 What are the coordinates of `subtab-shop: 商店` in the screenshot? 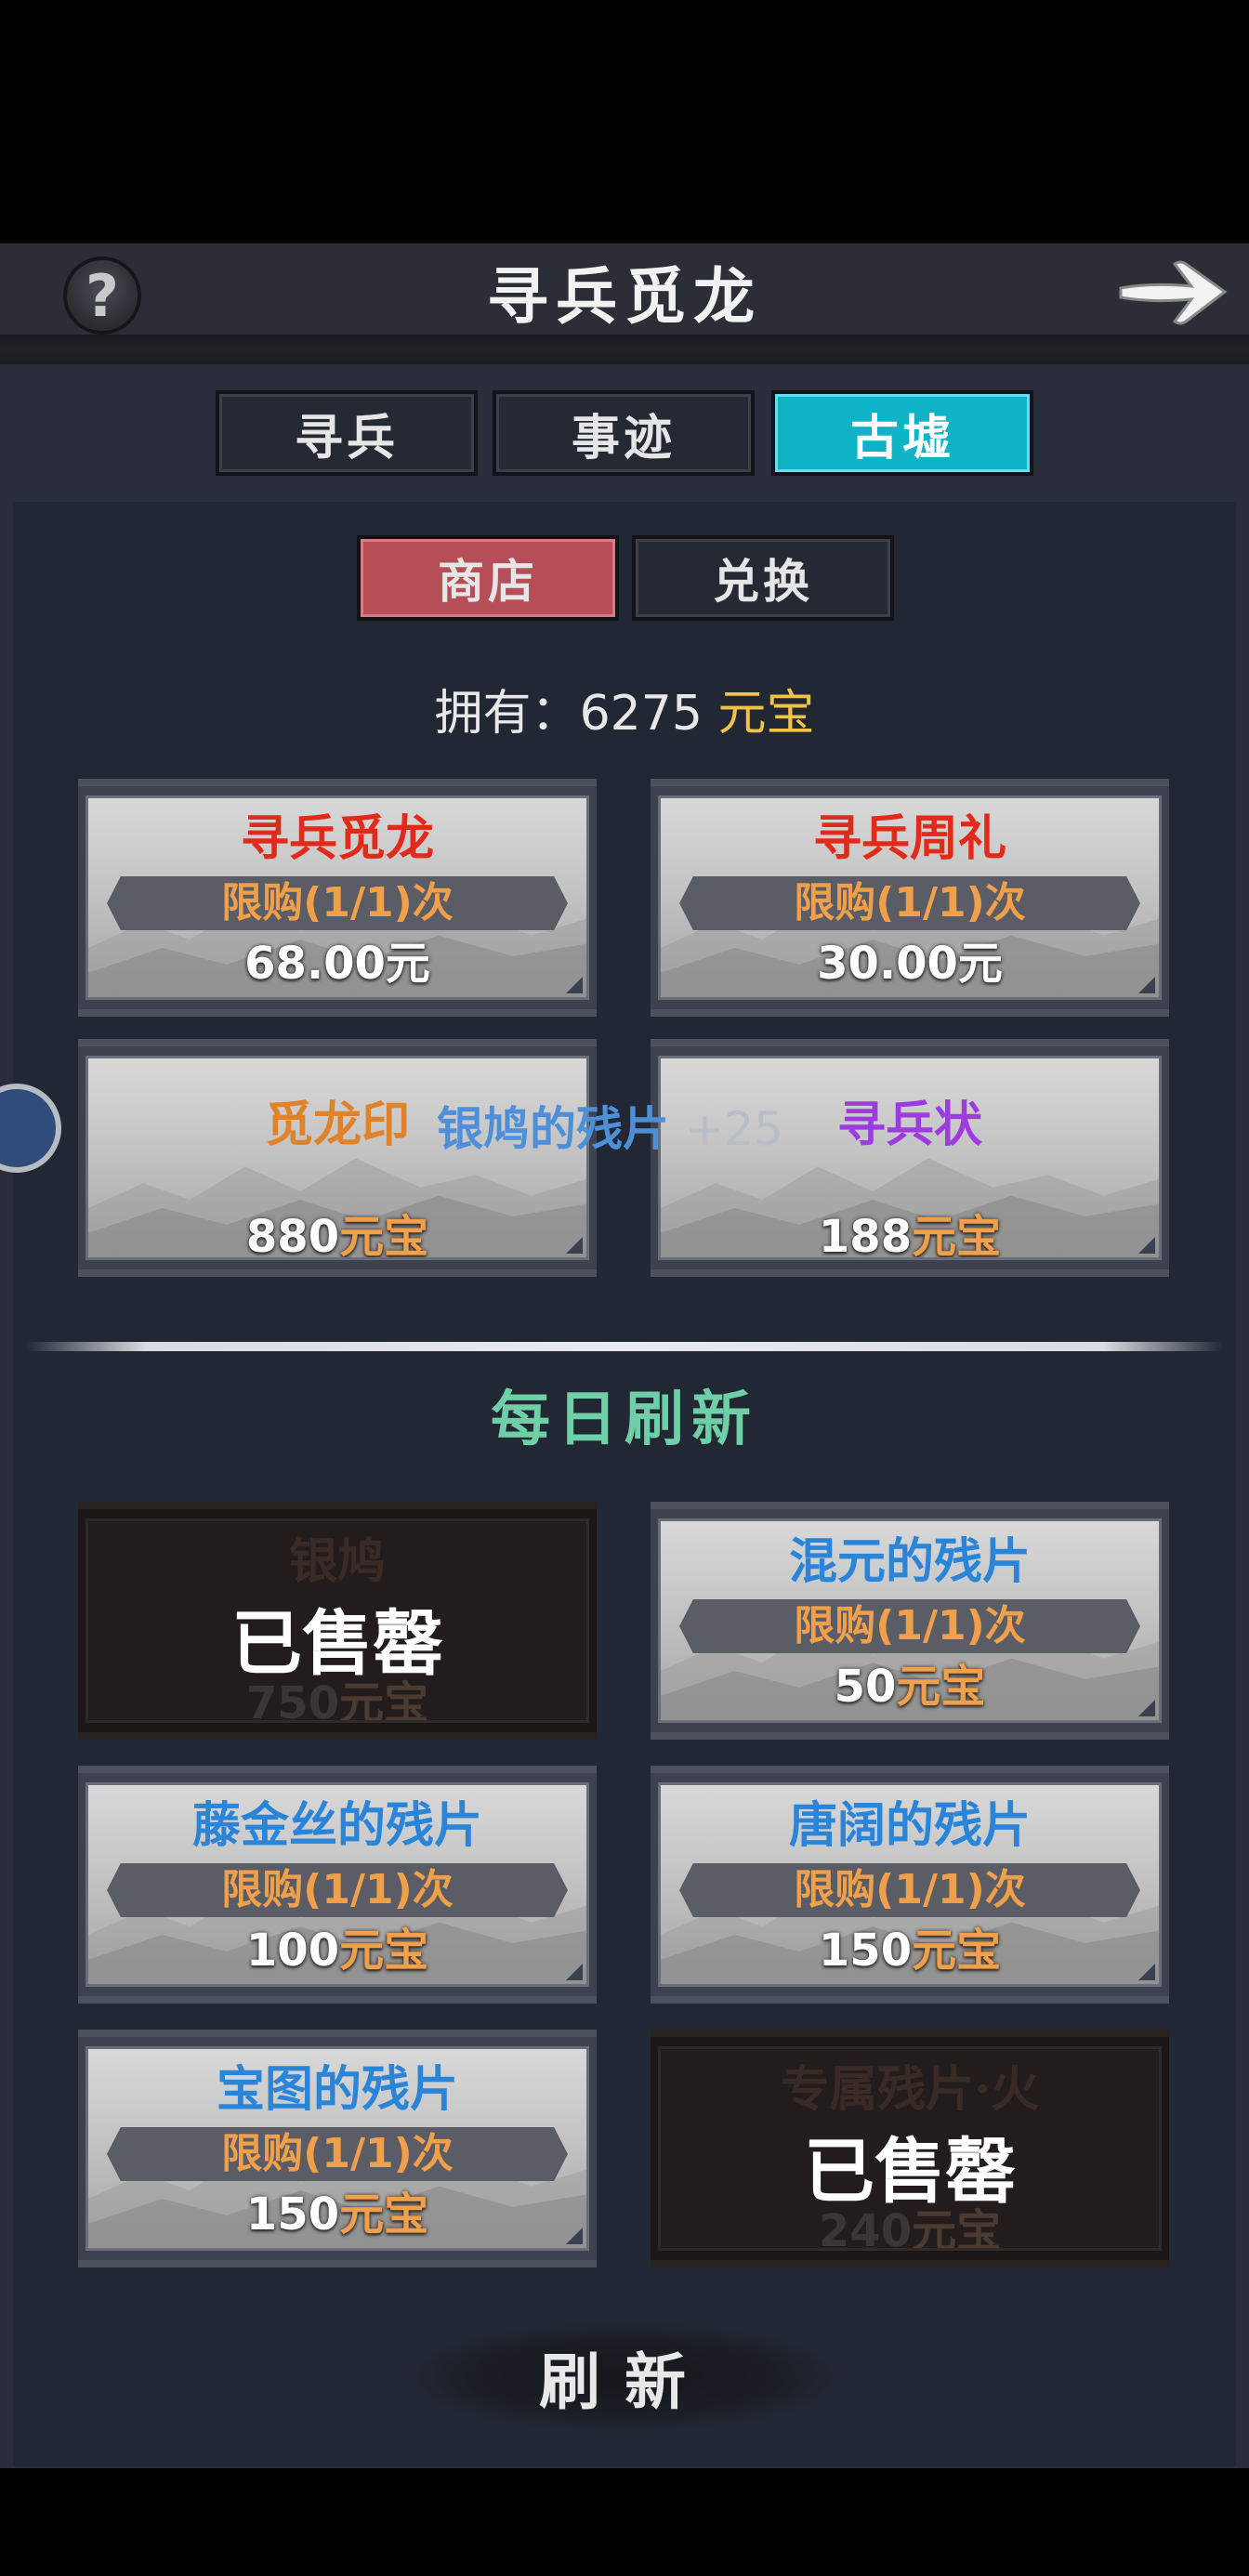 It's located at (488, 578).